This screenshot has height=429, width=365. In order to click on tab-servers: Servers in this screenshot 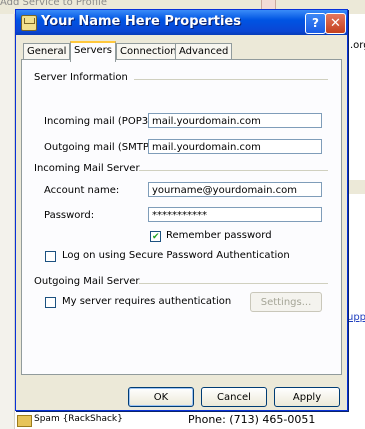, I will do `click(93, 51)`.